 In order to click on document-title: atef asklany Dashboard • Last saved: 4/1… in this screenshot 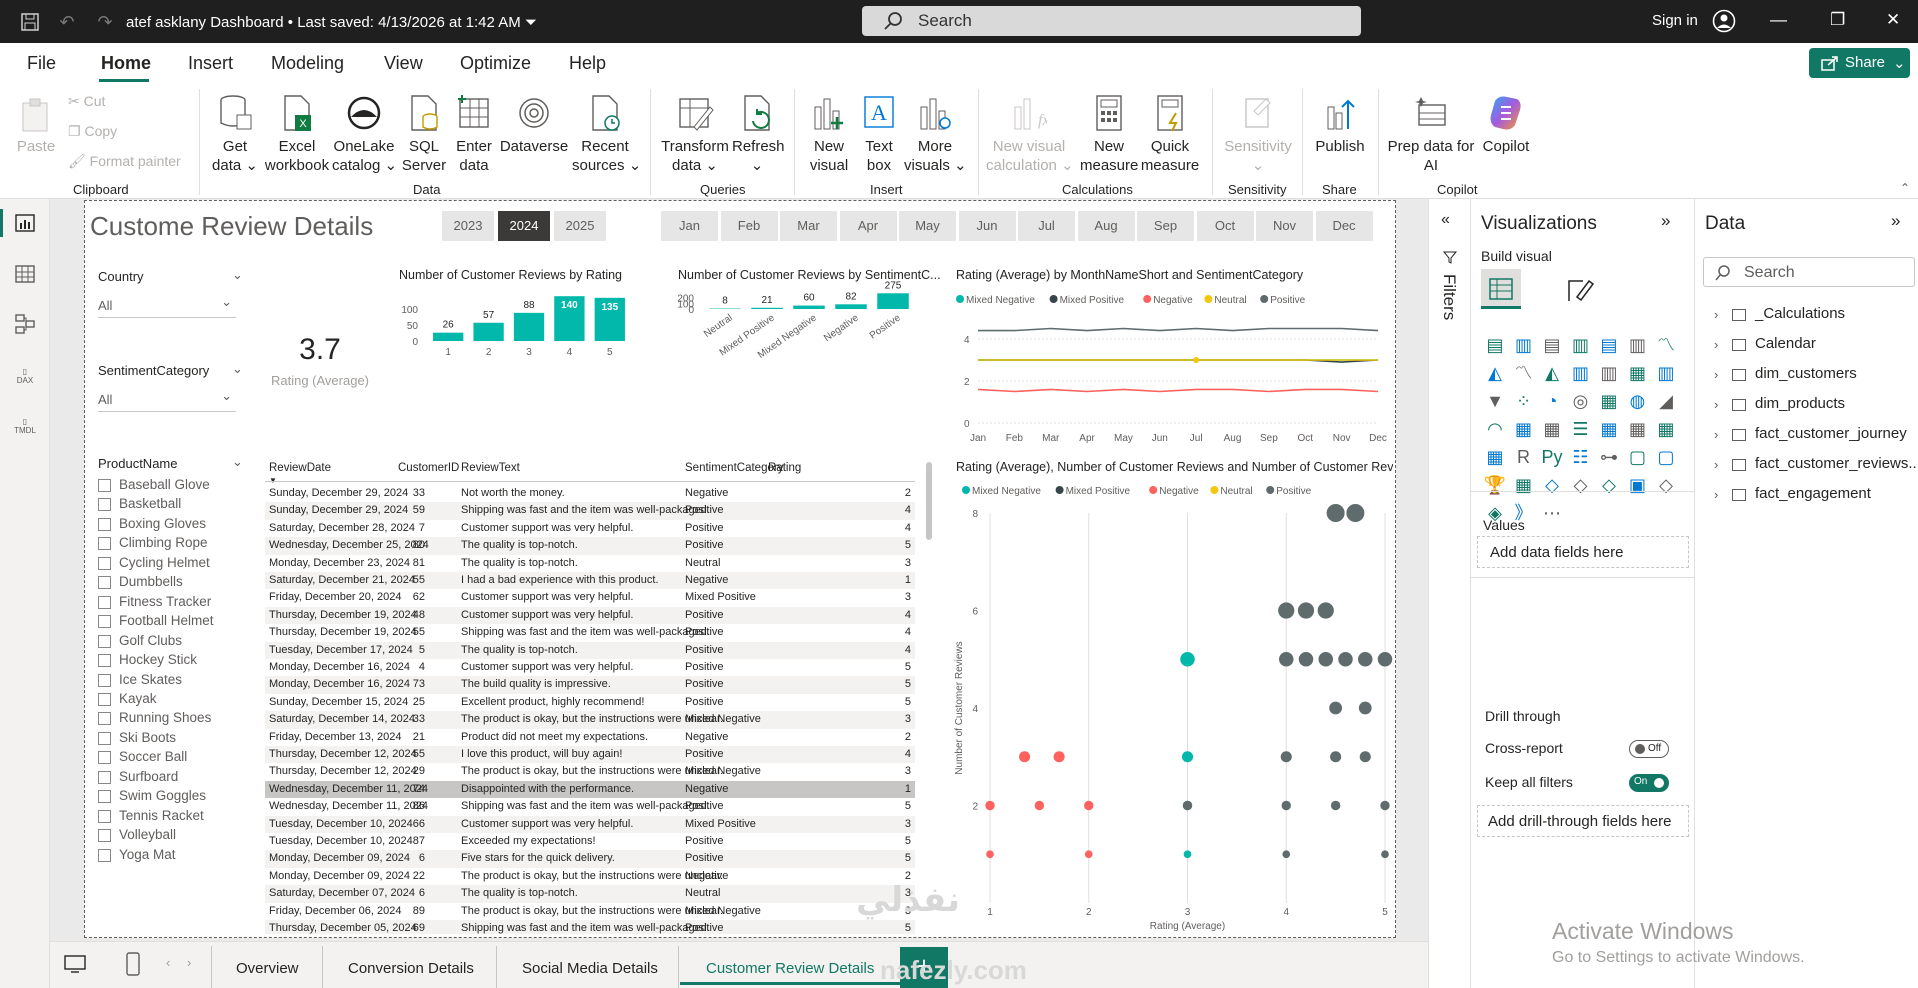, I will do `click(331, 22)`.